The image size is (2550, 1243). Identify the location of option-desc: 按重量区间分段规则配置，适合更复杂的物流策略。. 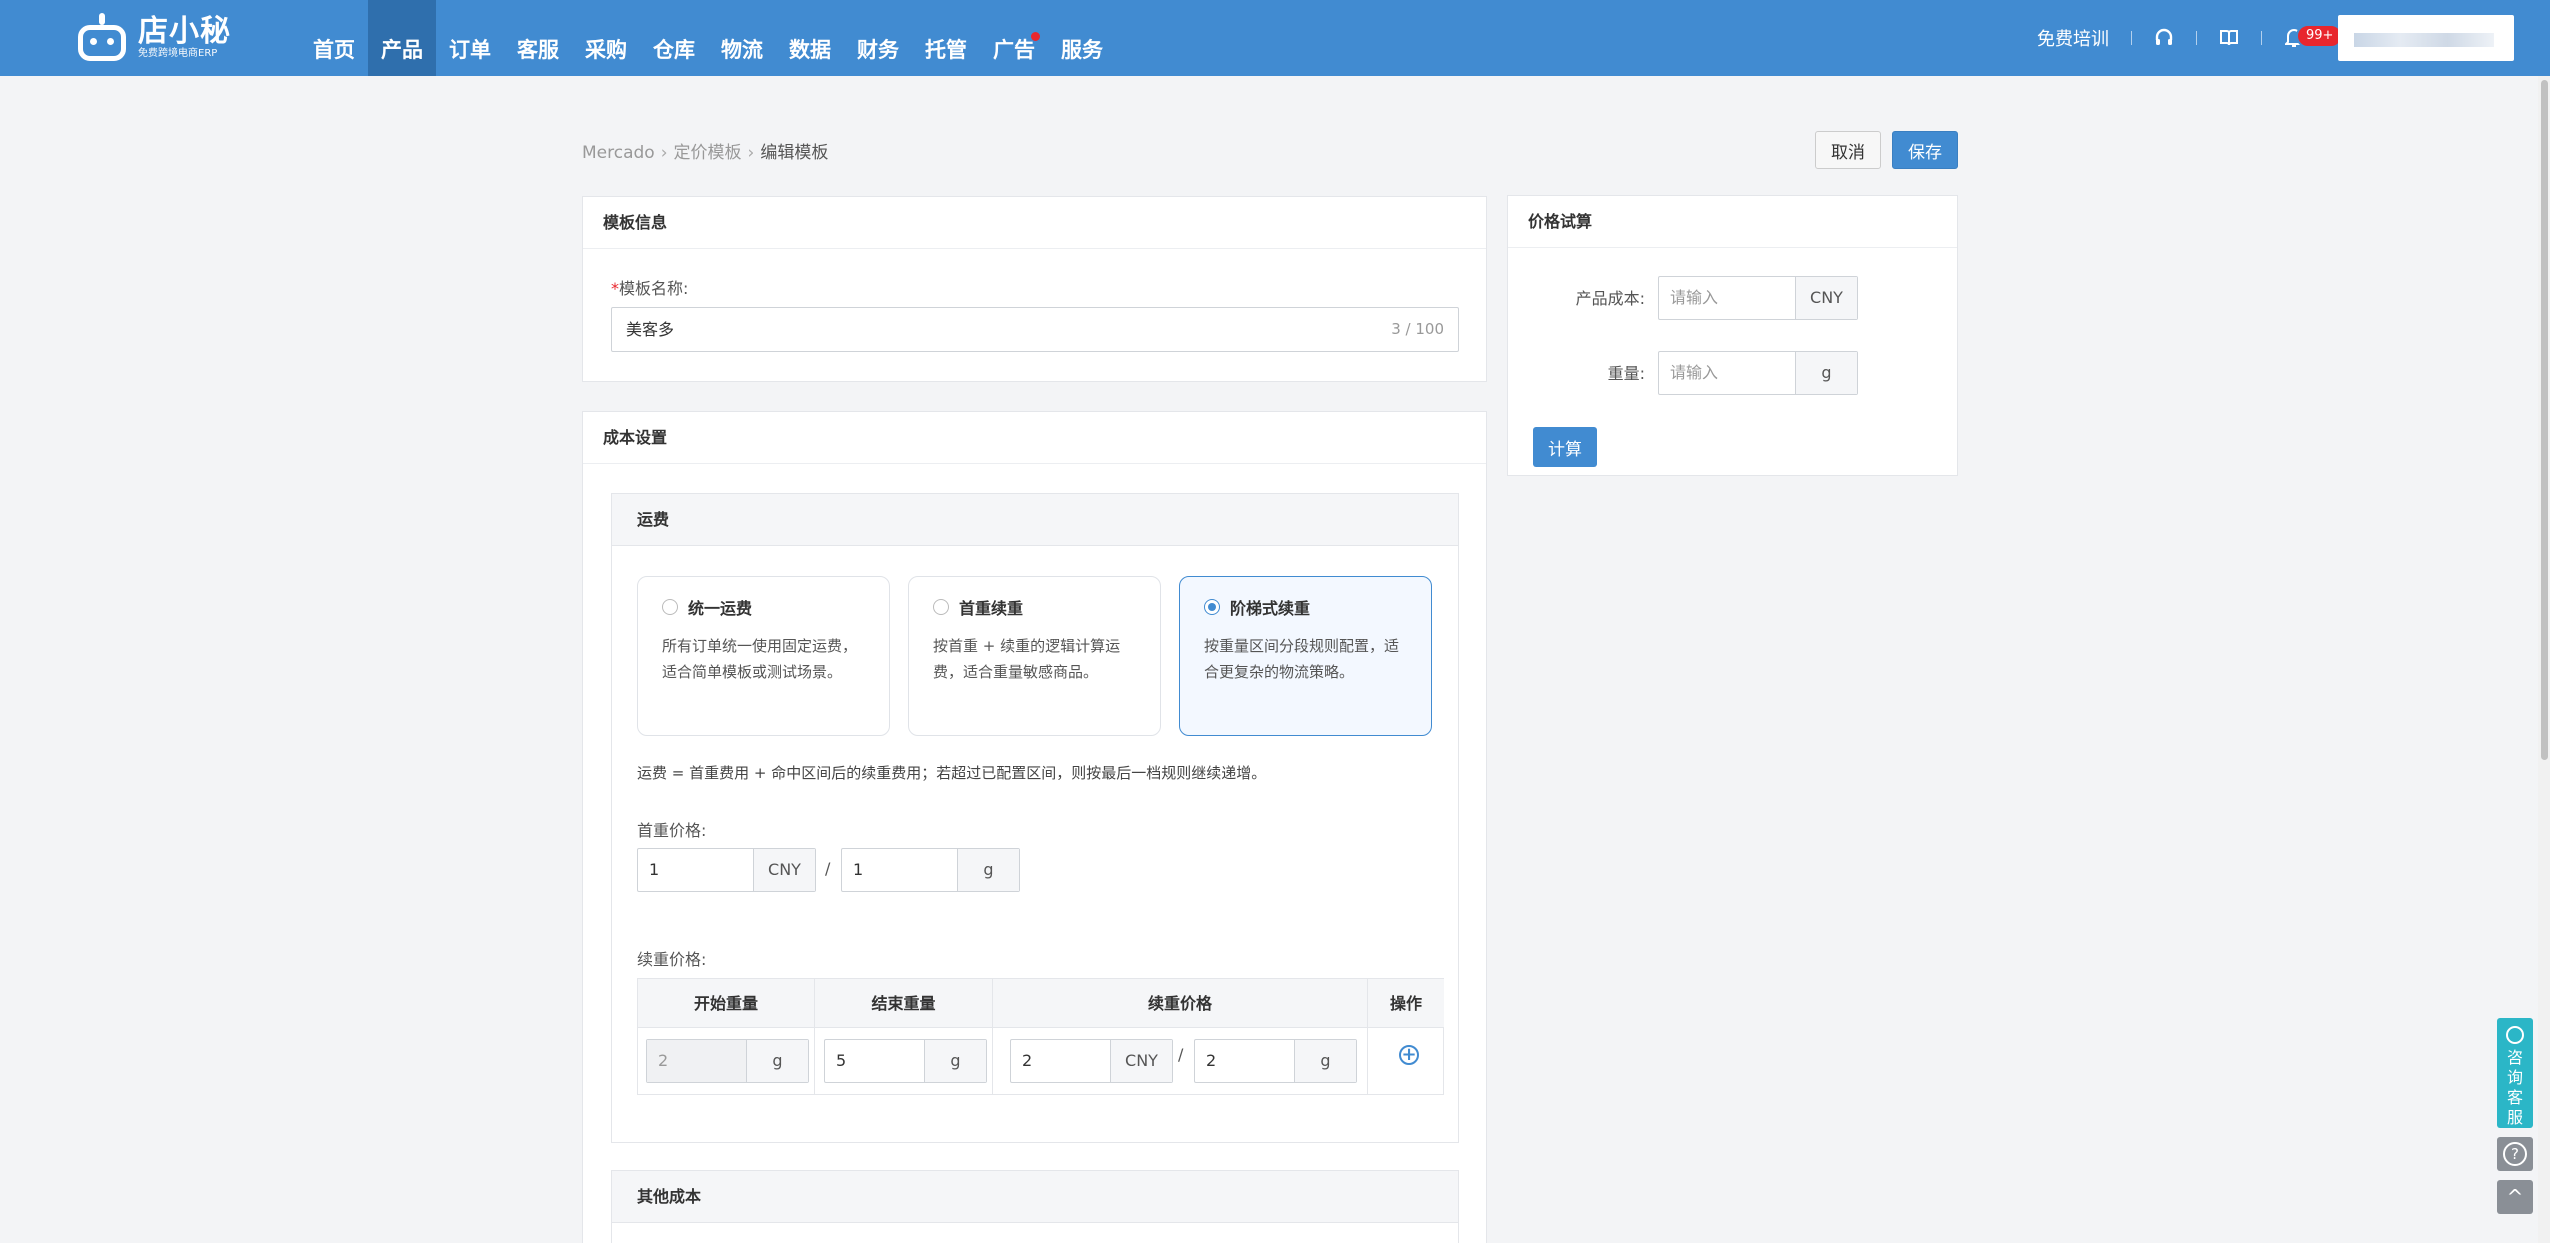
(1302, 659).